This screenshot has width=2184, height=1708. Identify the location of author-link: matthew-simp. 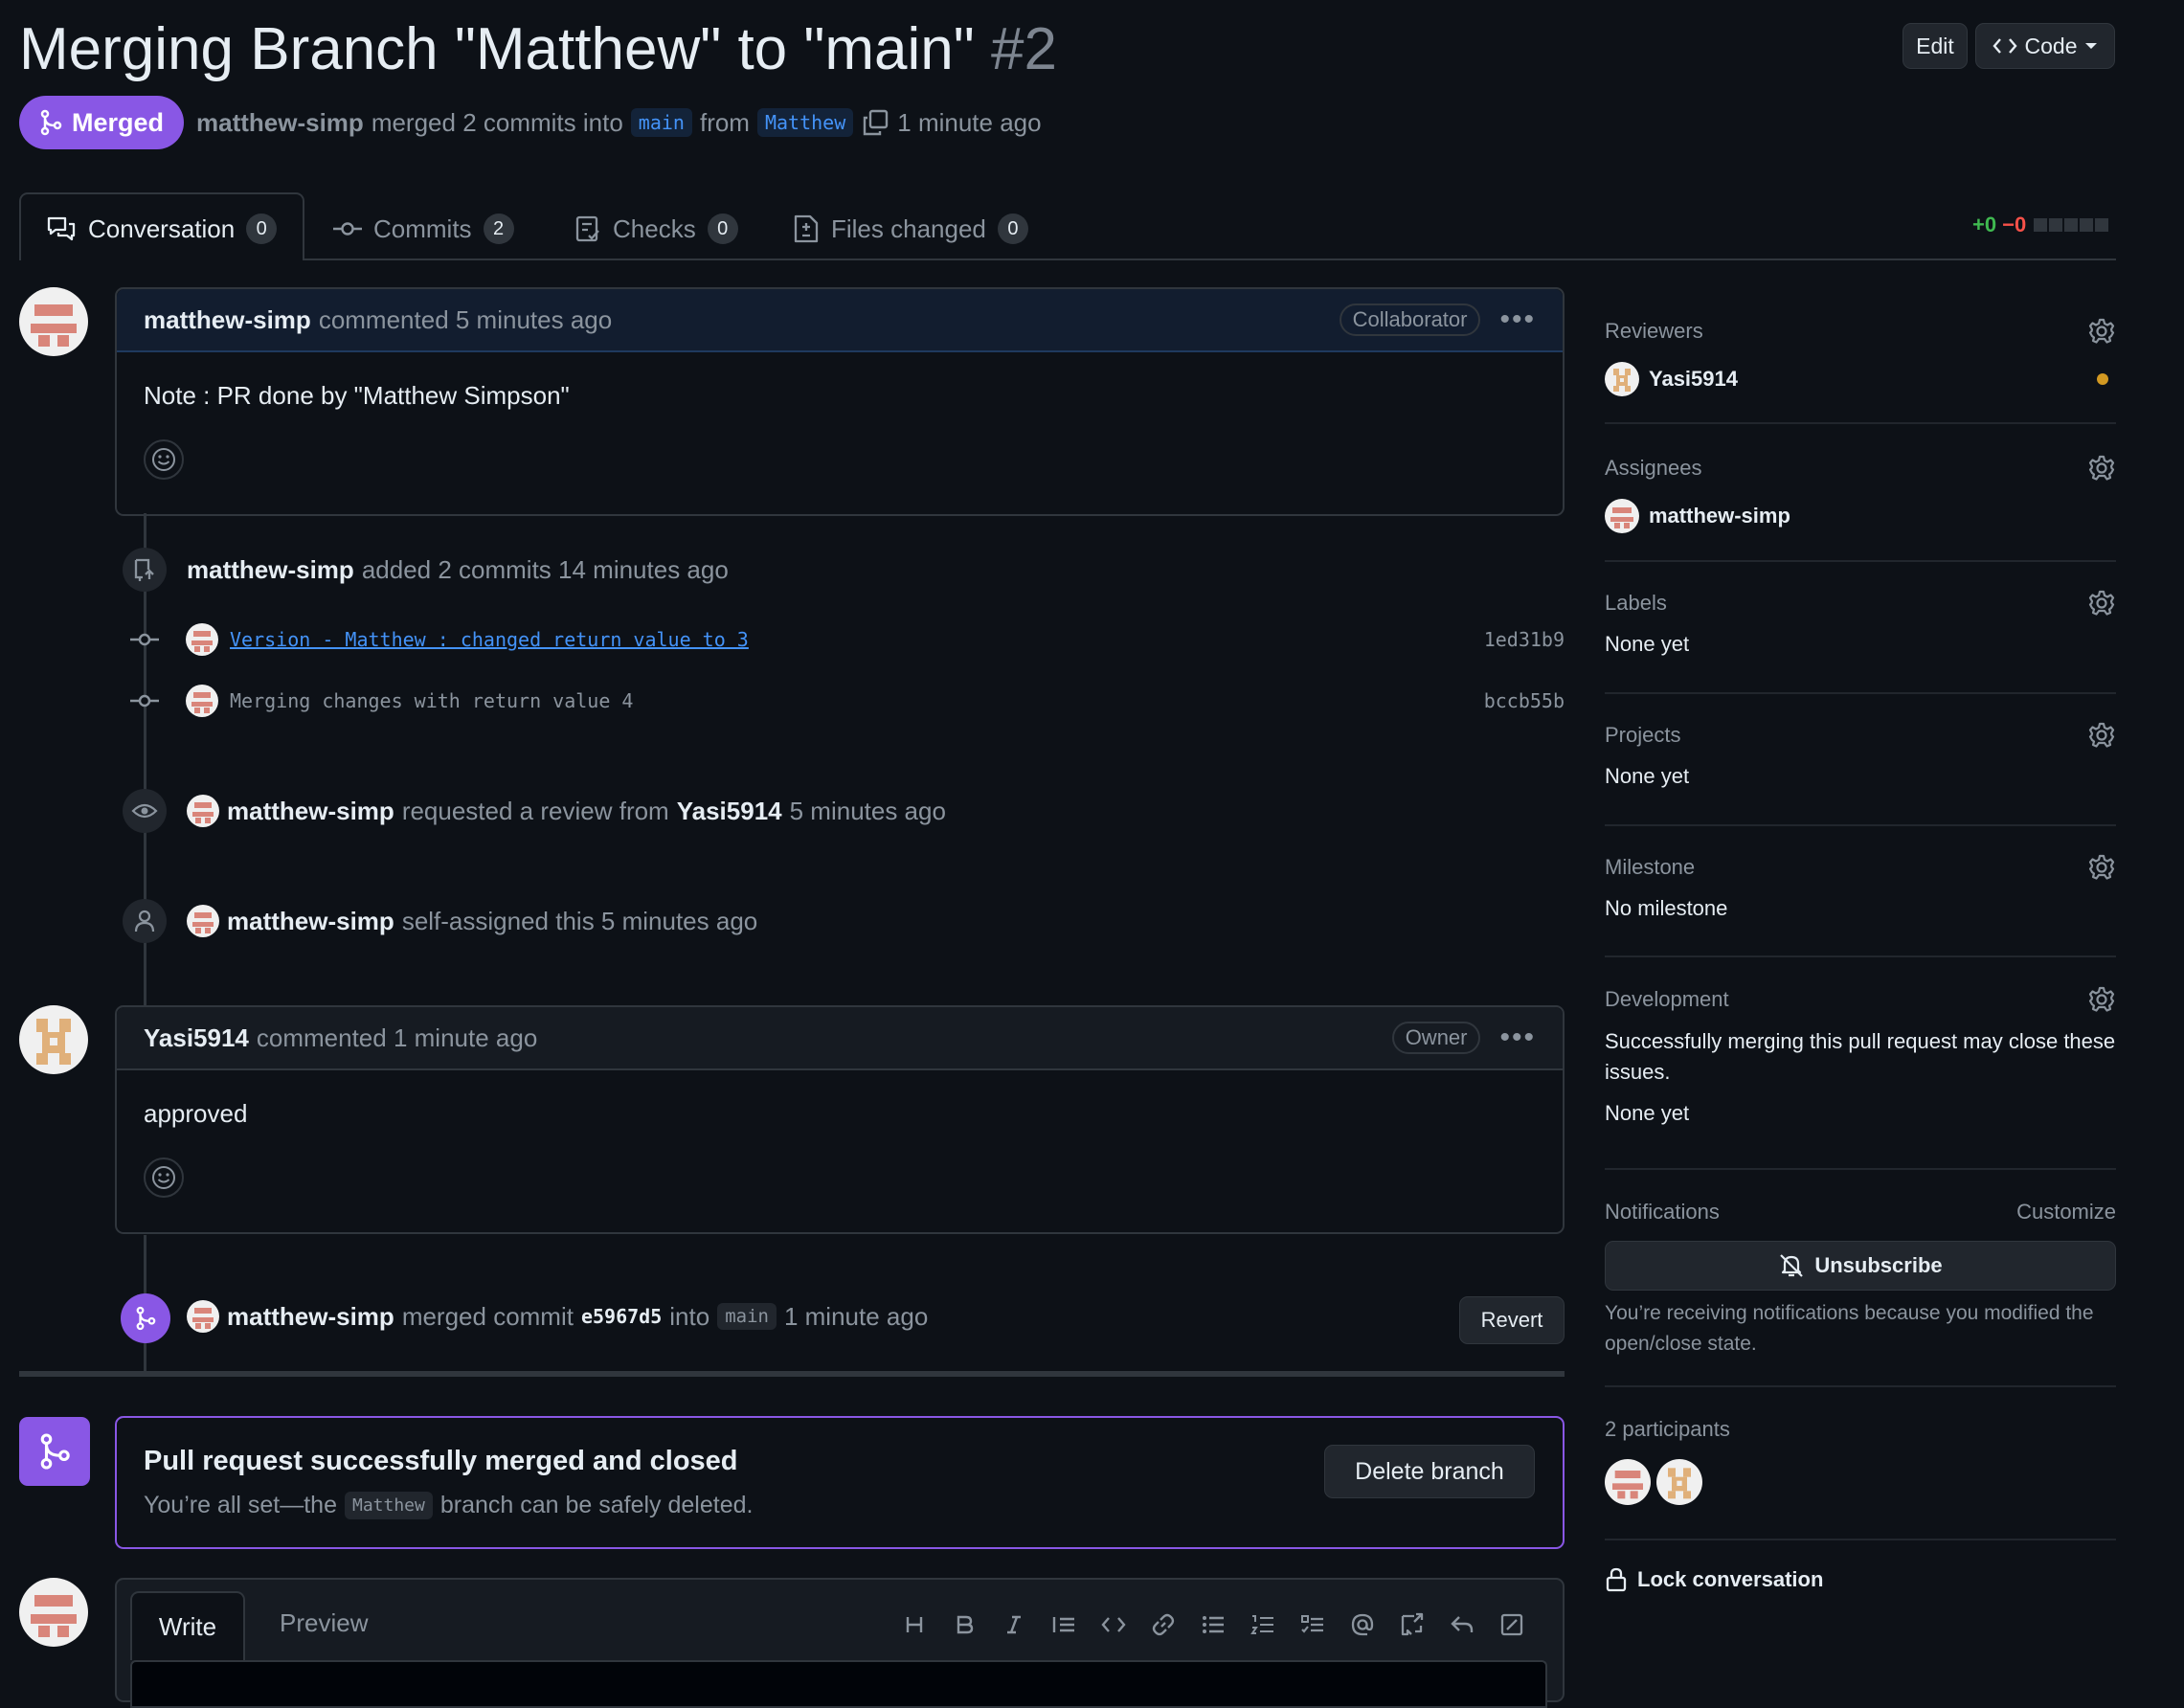
(280, 123).